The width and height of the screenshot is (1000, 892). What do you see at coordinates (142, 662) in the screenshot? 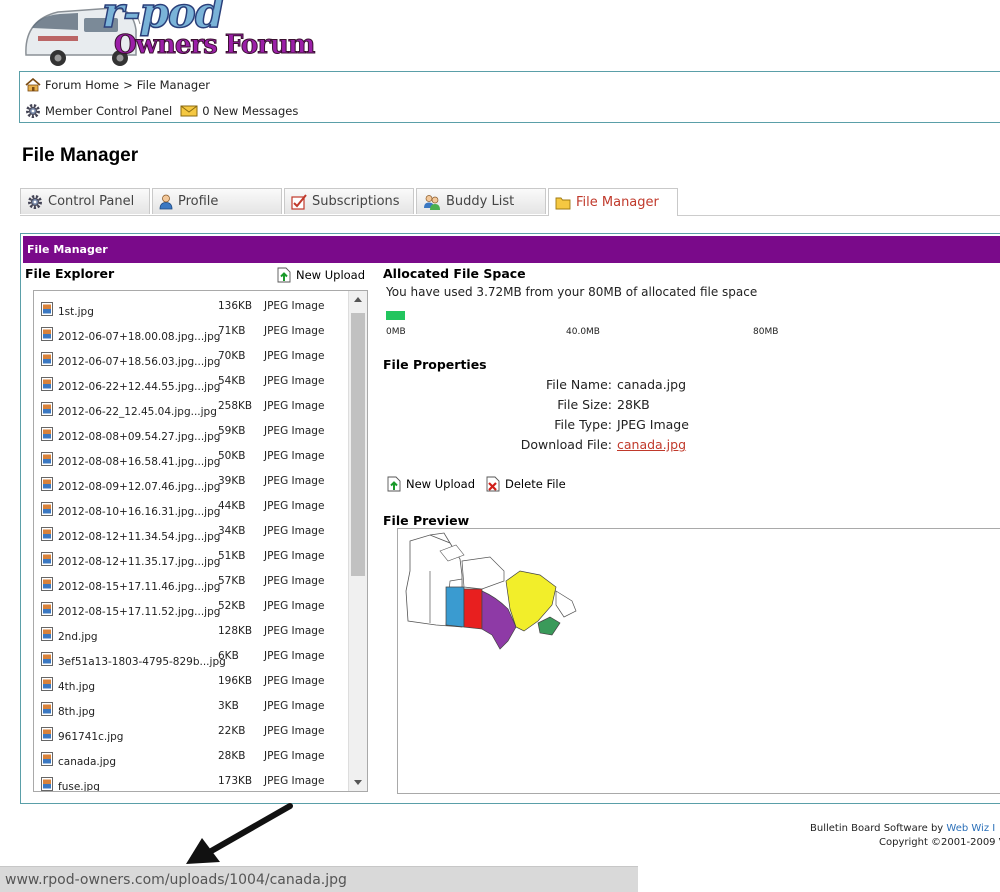
I see `file-name: 3ef51a13-1803-4795-829b...jpg` at bounding box center [142, 662].